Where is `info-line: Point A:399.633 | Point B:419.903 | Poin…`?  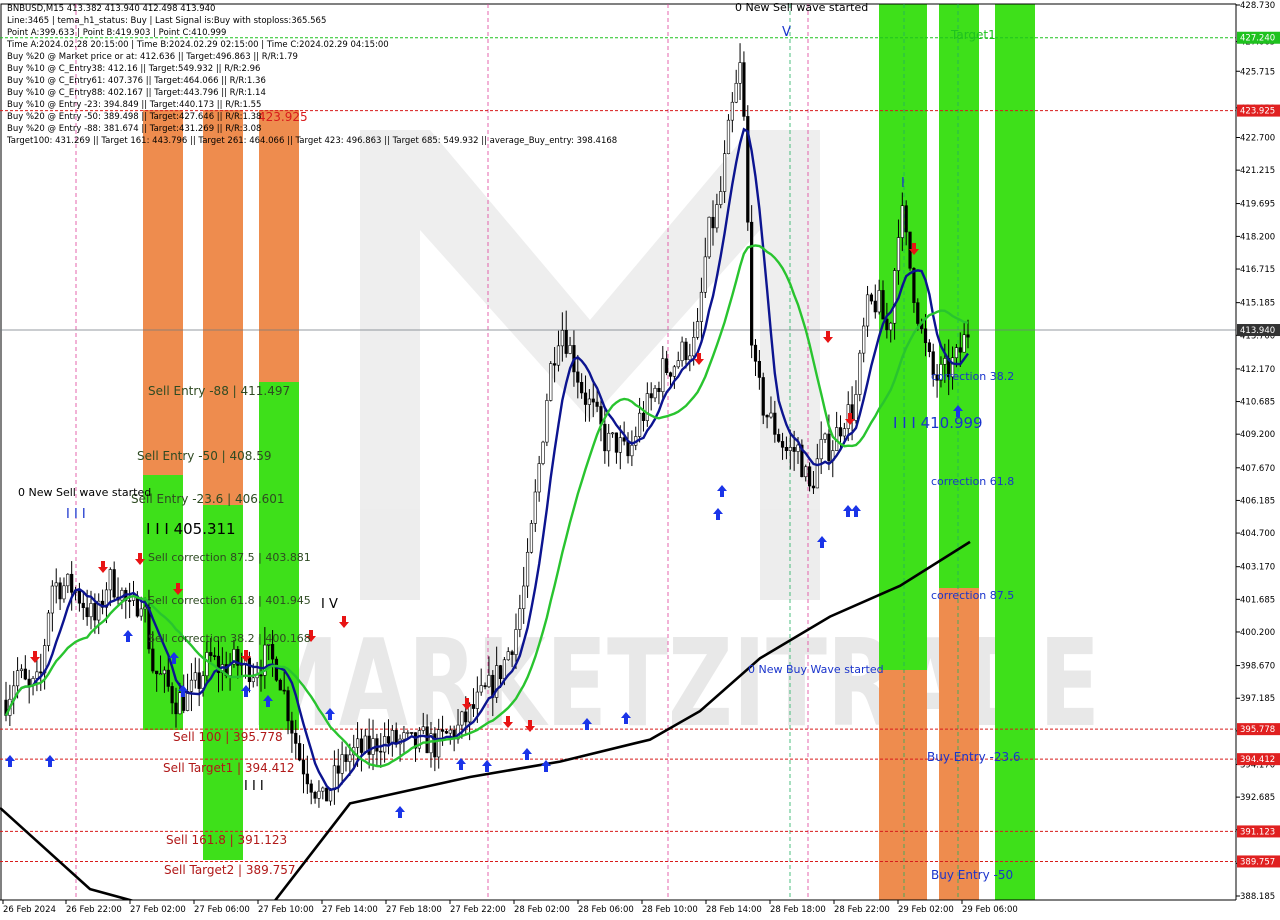
info-line: Point A:399.633 | Point B:419.903 | Poin… is located at coordinates (117, 33).